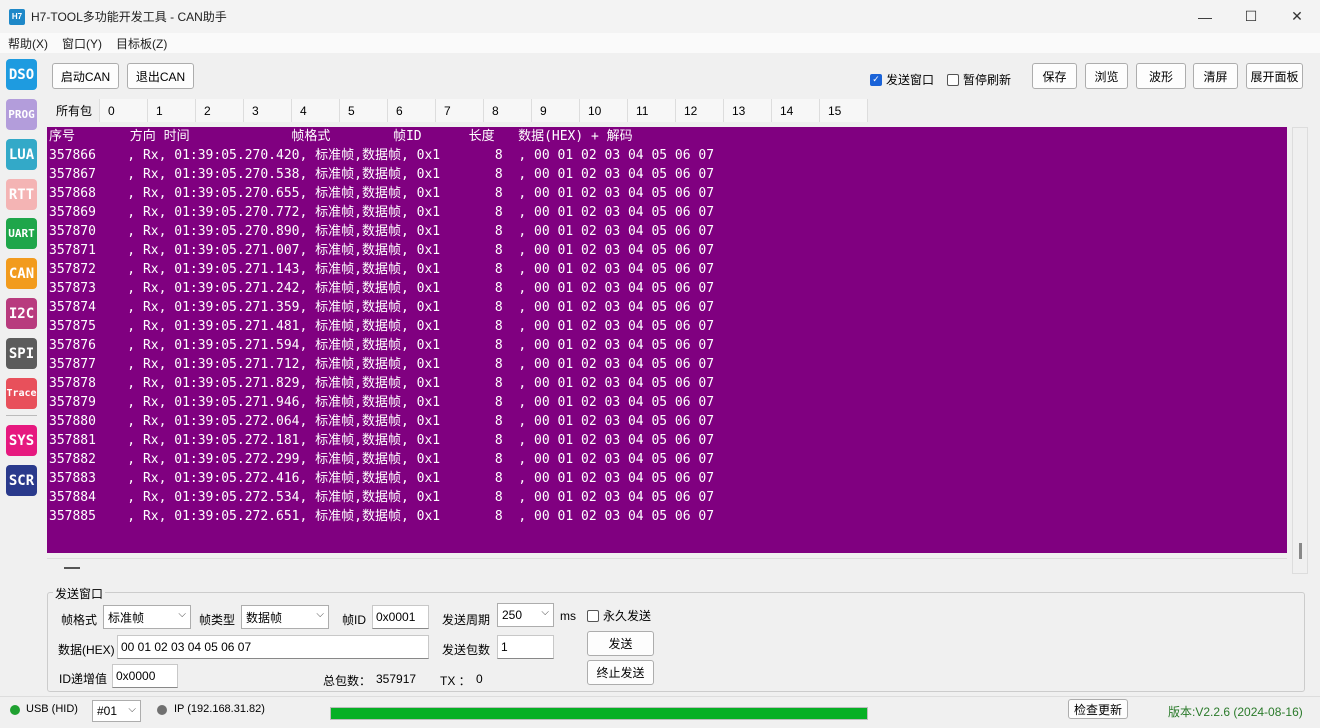  What do you see at coordinates (364, 110) in the screenshot?
I see `tab-channel-5: 5` at bounding box center [364, 110].